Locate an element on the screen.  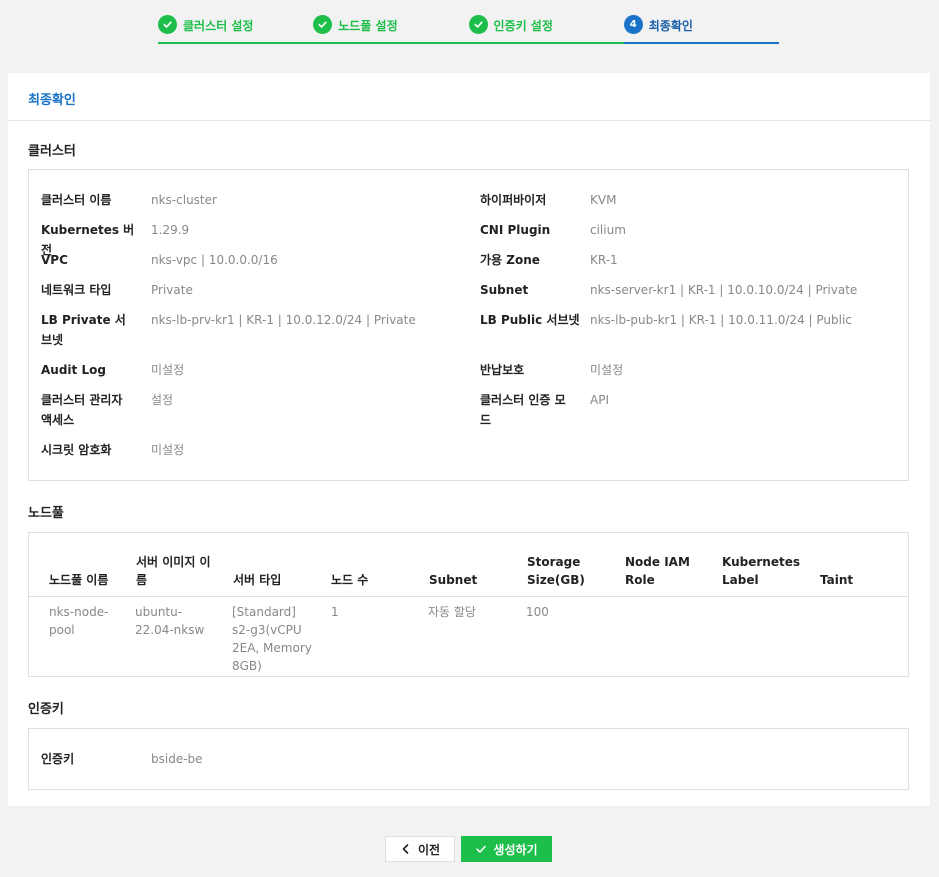
step-label: 노드풀 설정 is located at coordinates (368, 26).